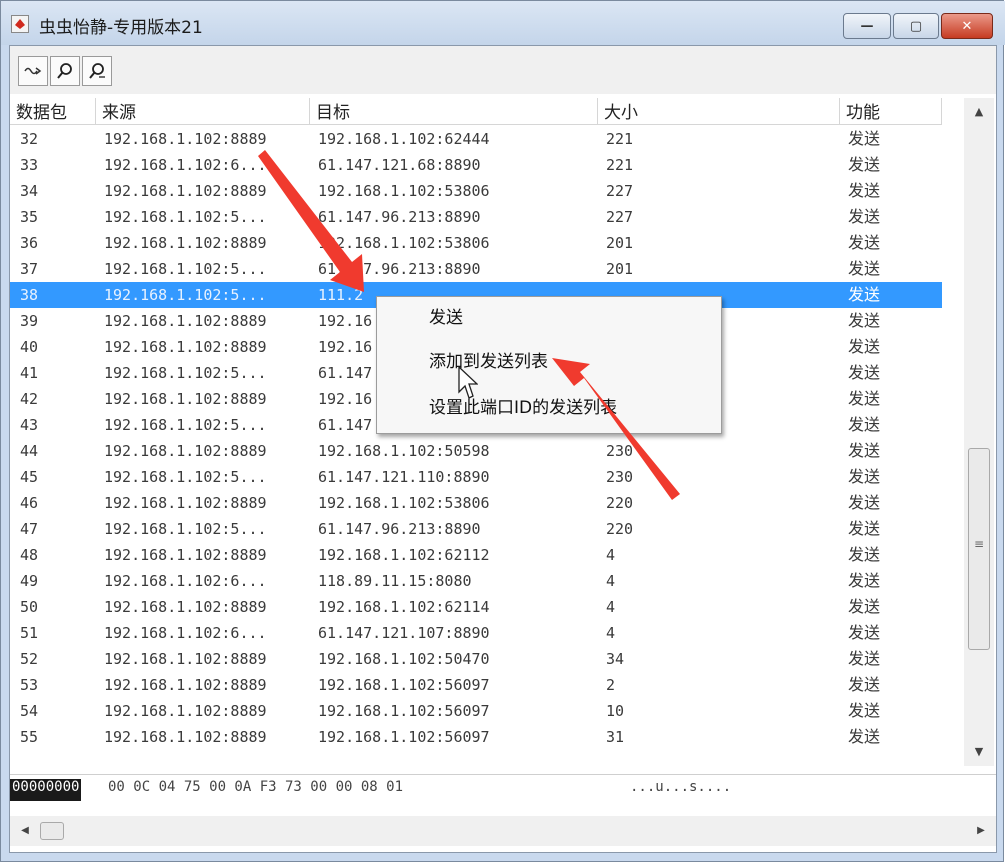 Image resolution: width=1006 pixels, height=864 pixels. I want to click on destination-cell: 61.147, so click(345, 425).